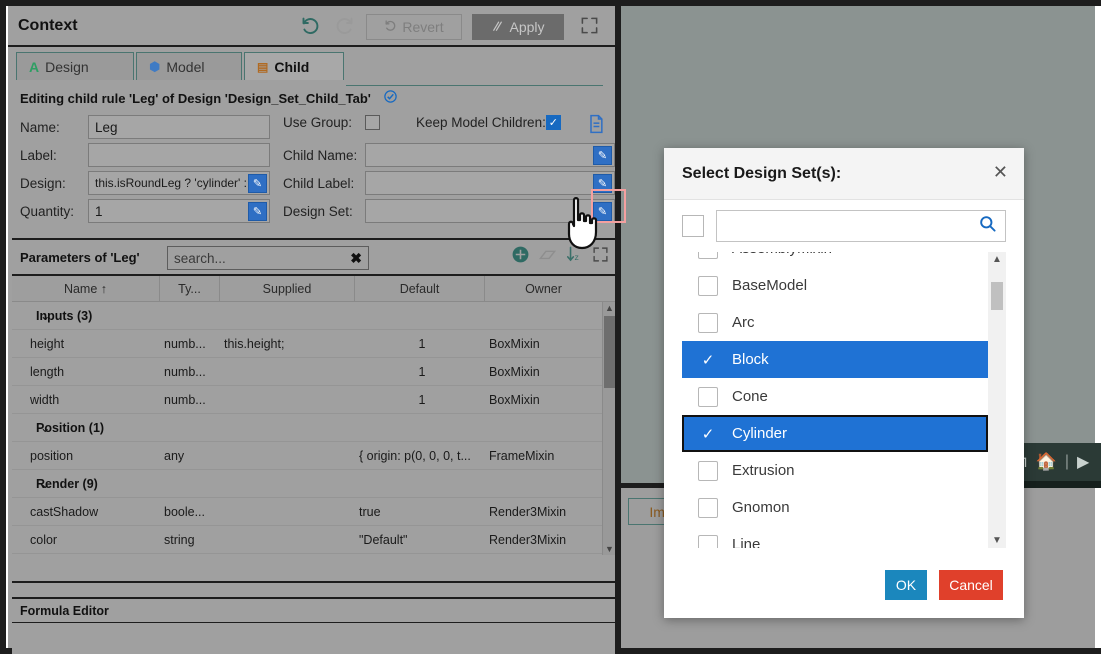  I want to click on table-row: height numb... this.height; 1 BoxMixin, so click(313, 344).